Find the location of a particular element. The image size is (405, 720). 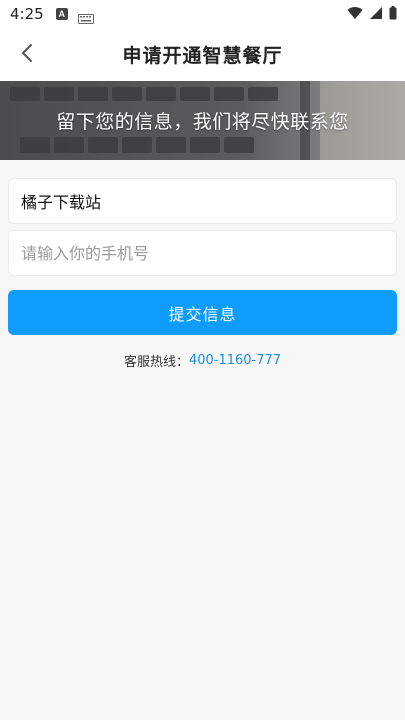

status-indicators is located at coordinates (372, 14).